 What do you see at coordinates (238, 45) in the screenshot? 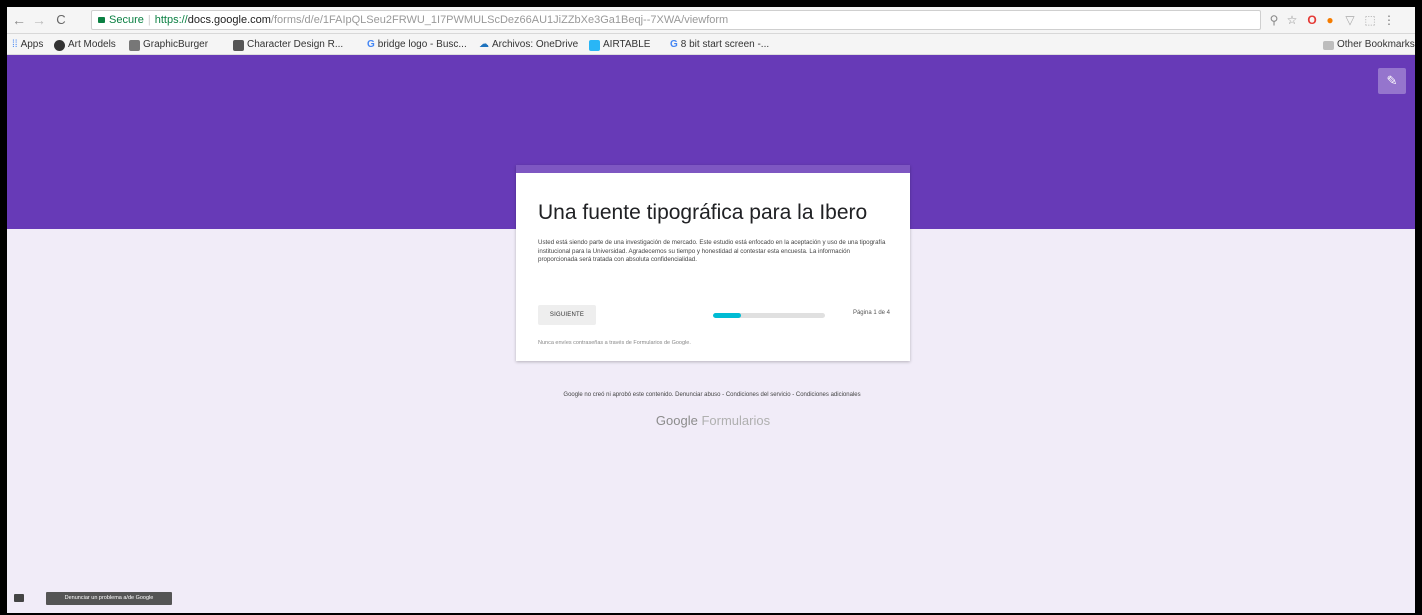
I see `character-design-favicon` at bounding box center [238, 45].